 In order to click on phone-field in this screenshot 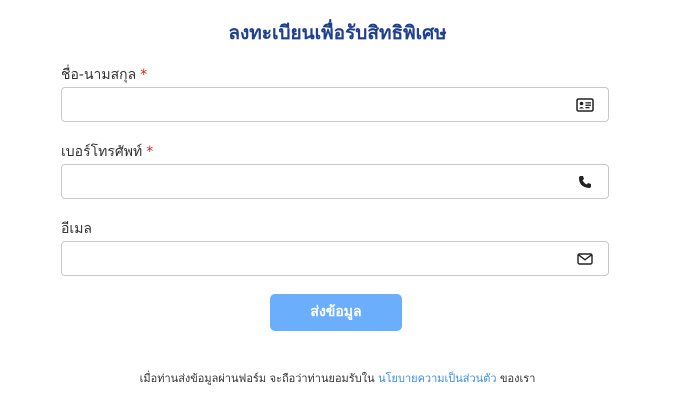, I will do `click(335, 181)`.